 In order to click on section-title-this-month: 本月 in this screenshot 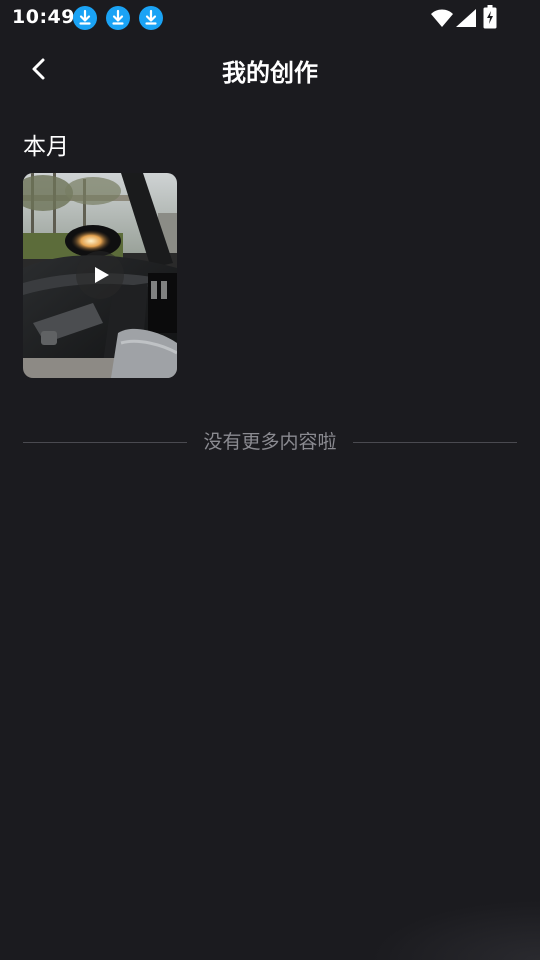, I will do `click(46, 147)`.